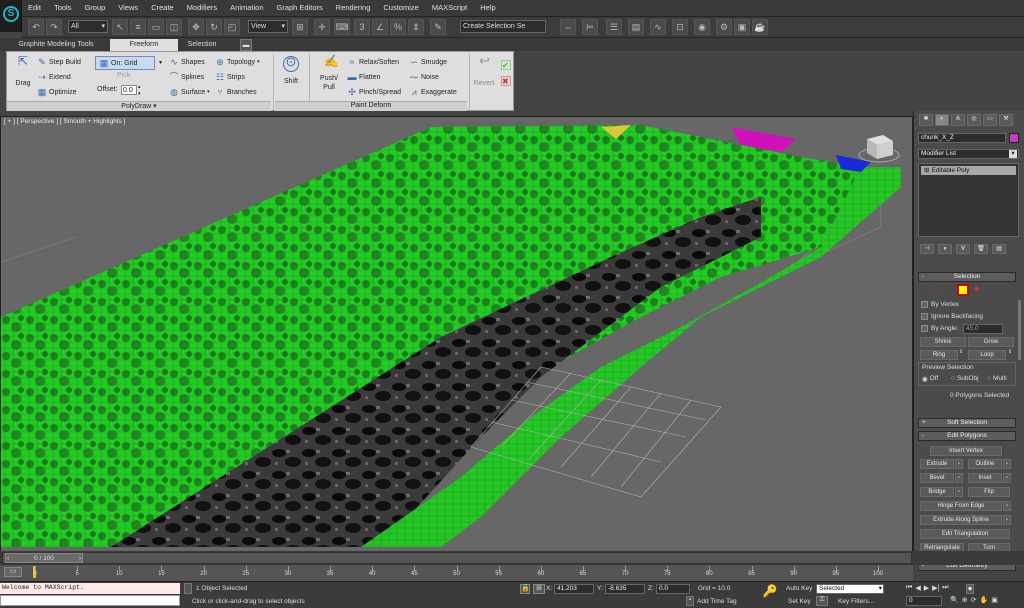 This screenshot has height=608, width=1024. What do you see at coordinates (967, 436) in the screenshot?
I see `edit-polygons-rollout-header: - Edit Polygons` at bounding box center [967, 436].